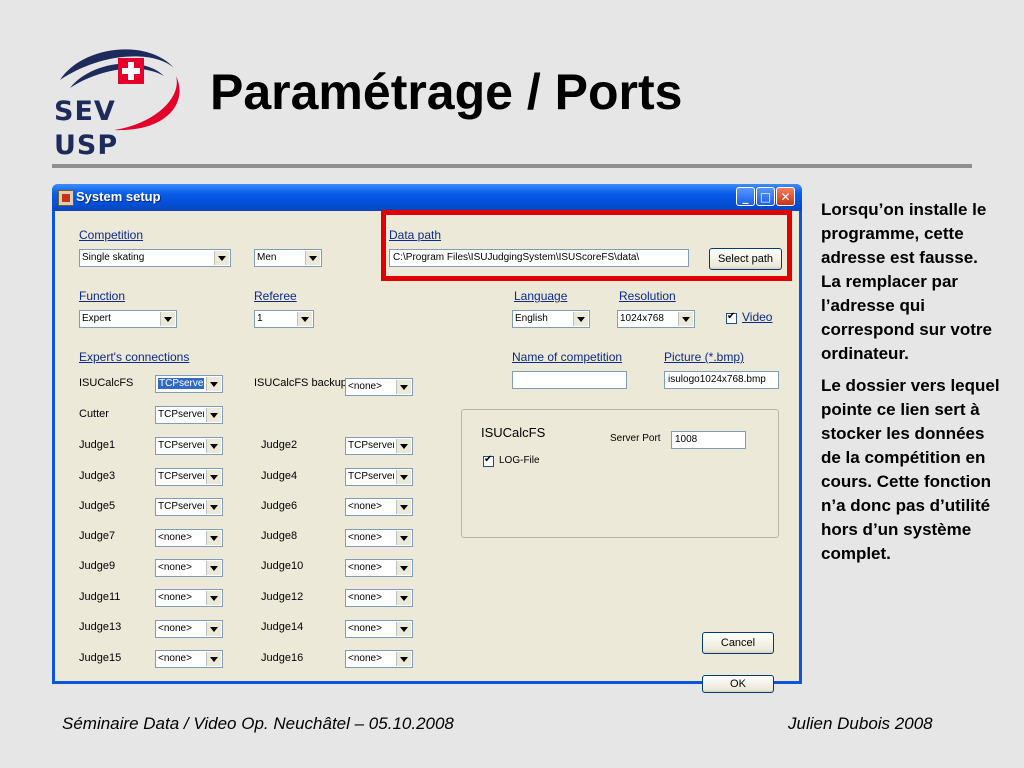  I want to click on log-file-checkbox, so click(488, 460).